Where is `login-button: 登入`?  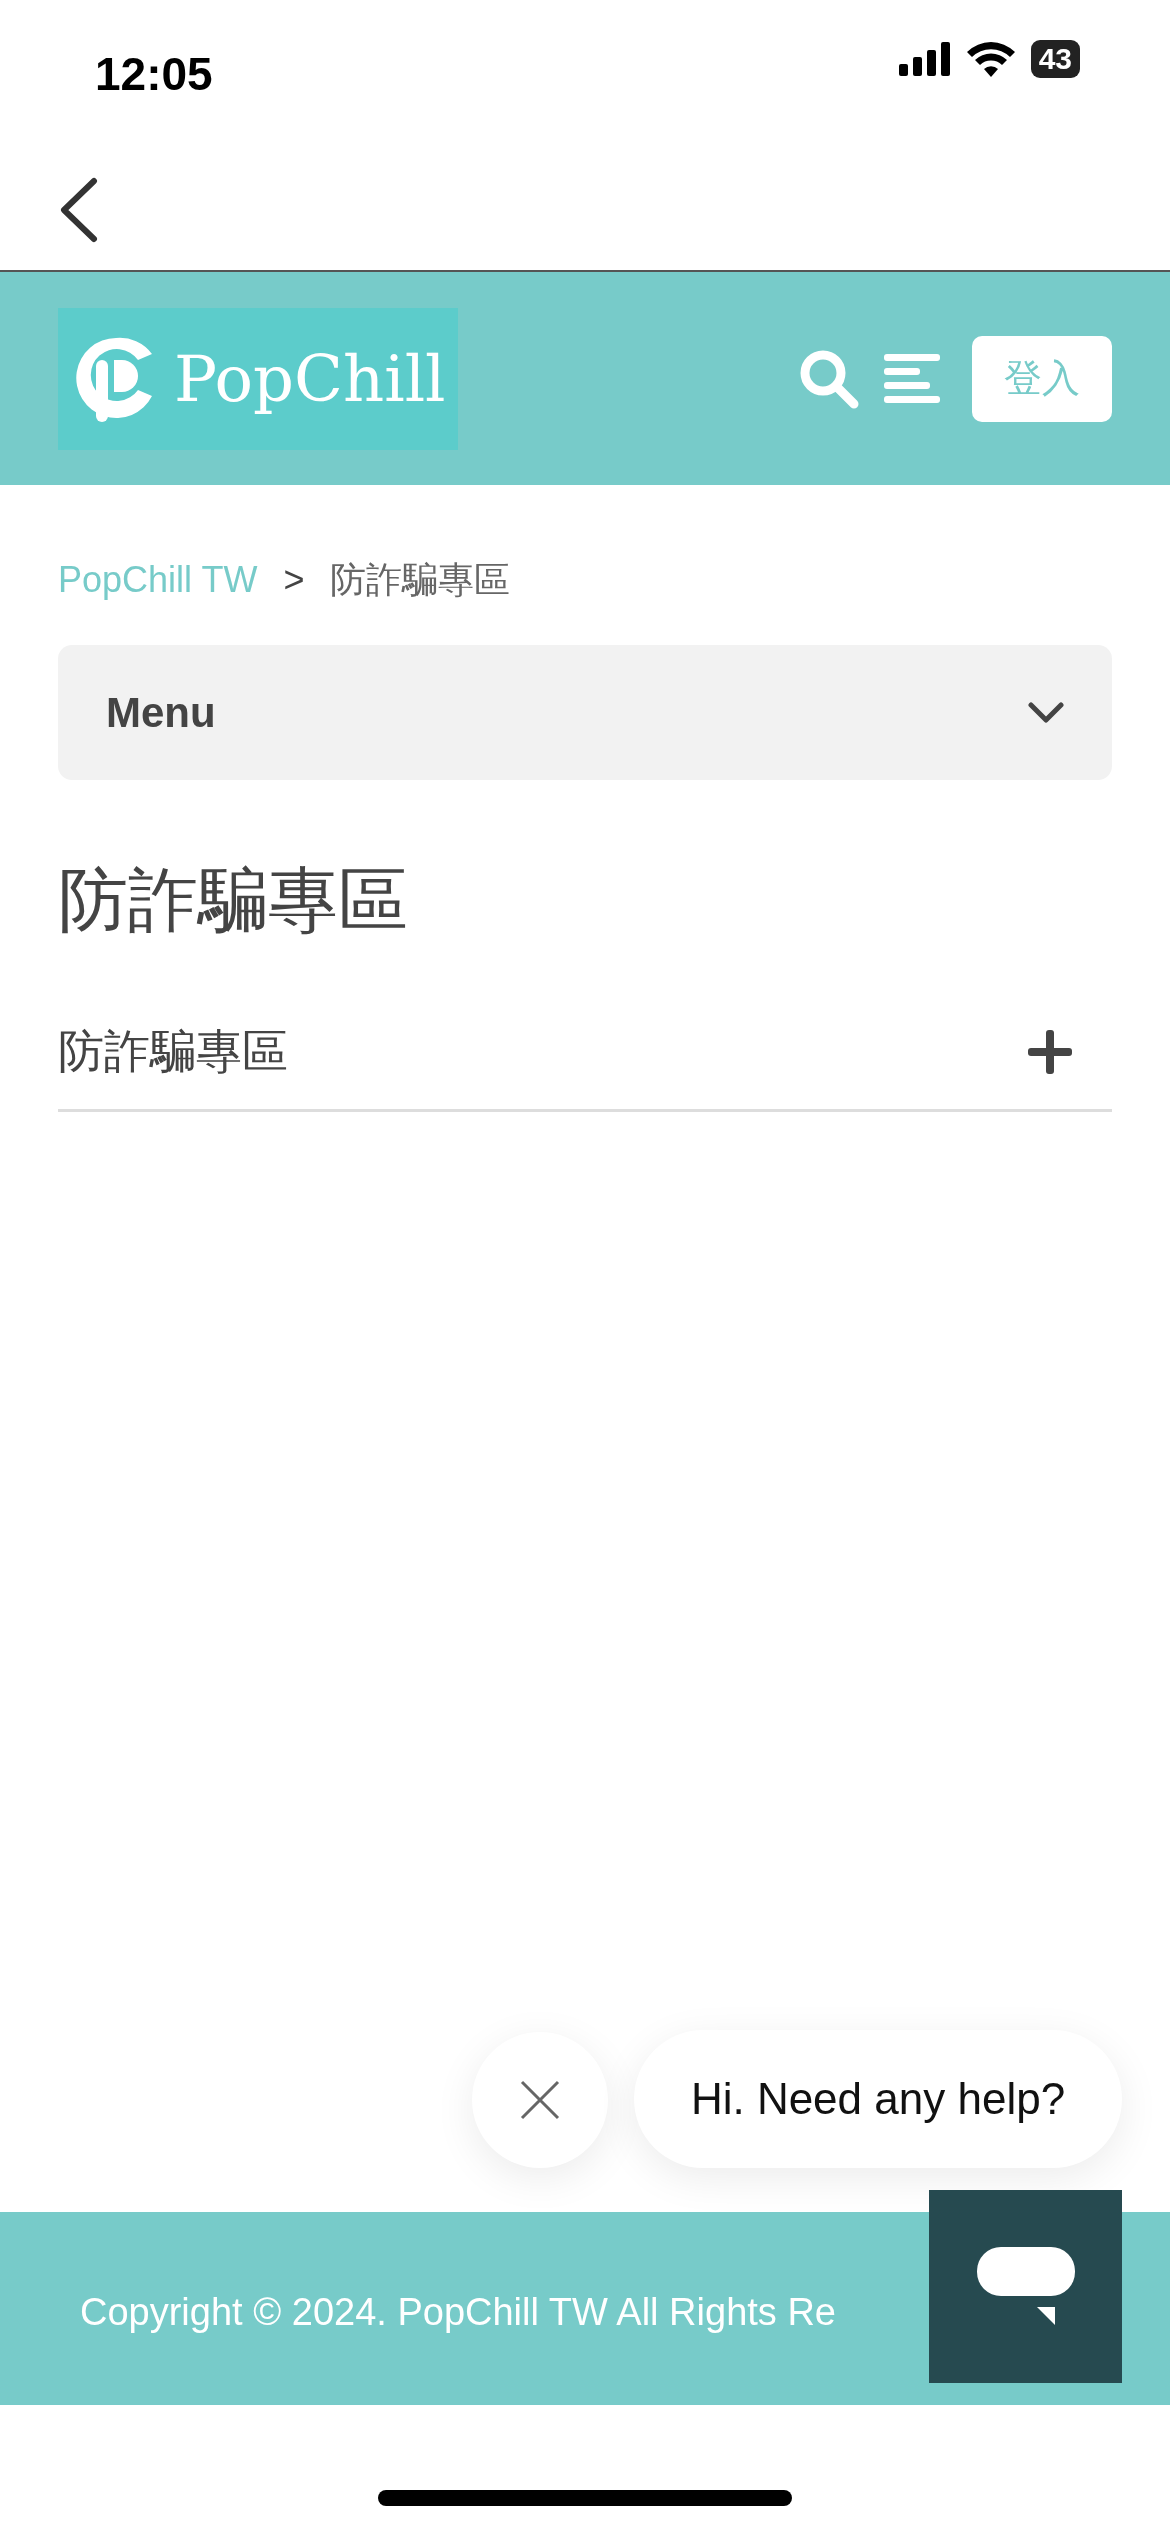 login-button: 登入 is located at coordinates (1042, 378).